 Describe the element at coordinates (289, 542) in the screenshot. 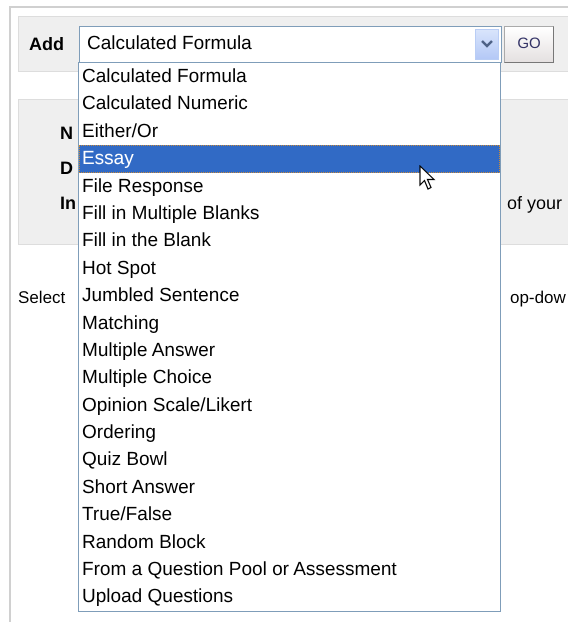

I see `dropdown-option: Random Block` at that location.